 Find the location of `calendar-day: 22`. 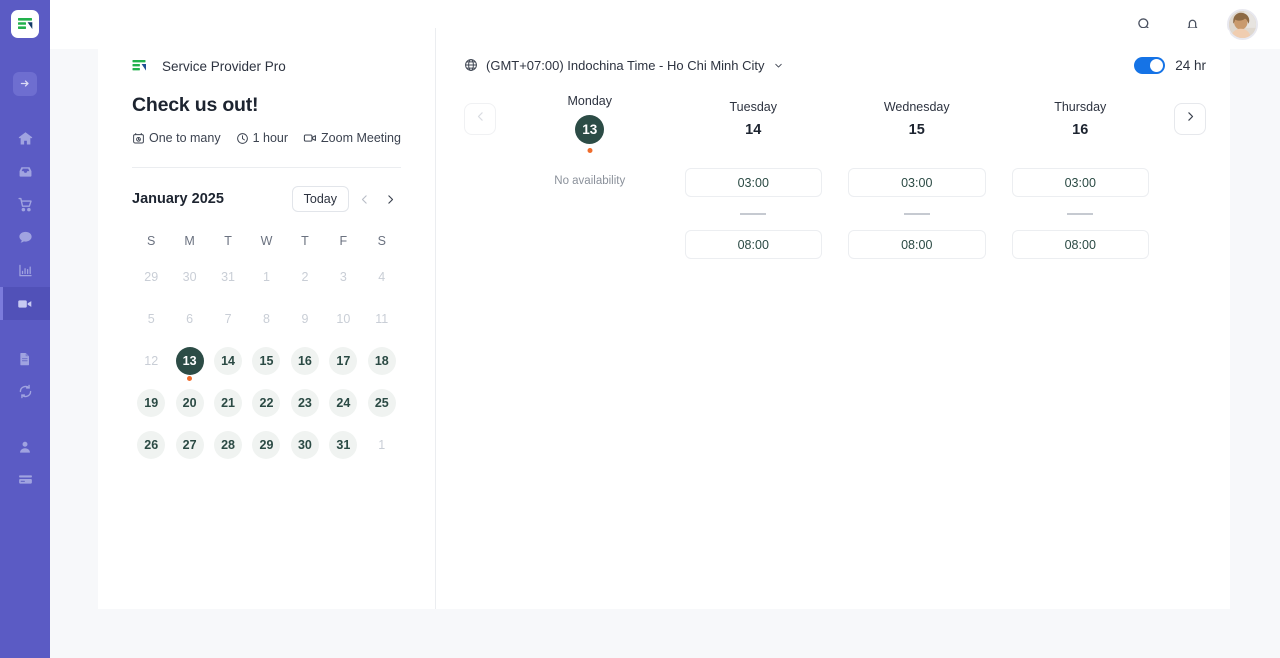

calendar-day: 22 is located at coordinates (266, 403).